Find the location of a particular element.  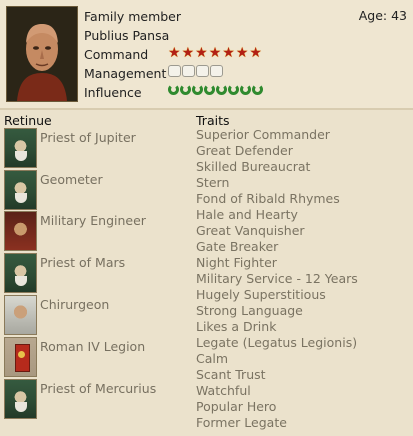

retinue-item-label: Priest of Mercurius is located at coordinates (98, 388).